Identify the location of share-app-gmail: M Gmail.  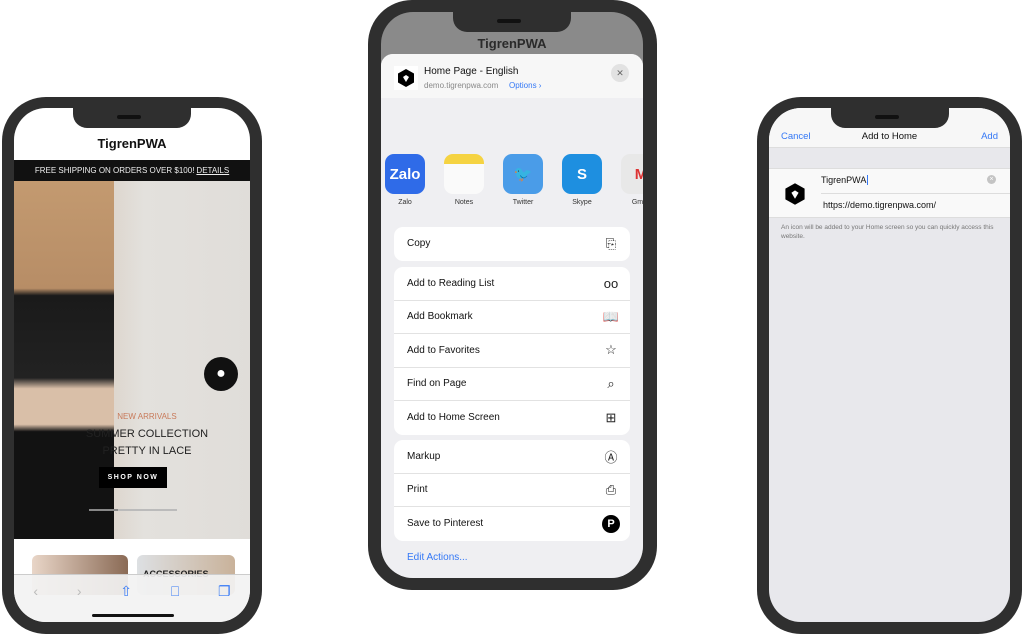
(632, 180).